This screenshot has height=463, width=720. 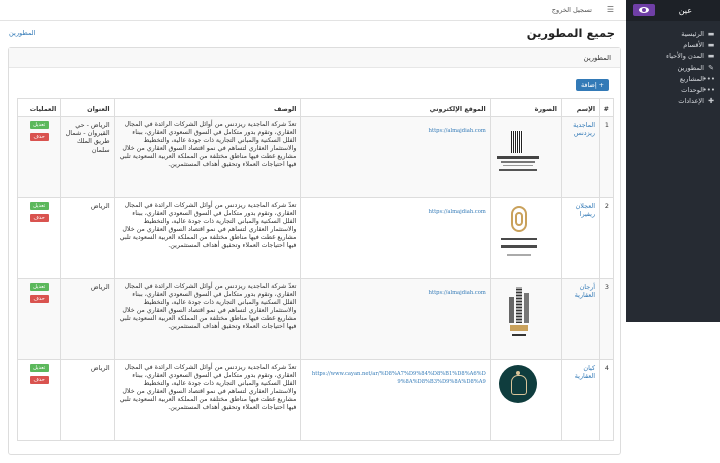 What do you see at coordinates (519, 315) in the screenshot?
I see `arjan-logo-icon` at bounding box center [519, 315].